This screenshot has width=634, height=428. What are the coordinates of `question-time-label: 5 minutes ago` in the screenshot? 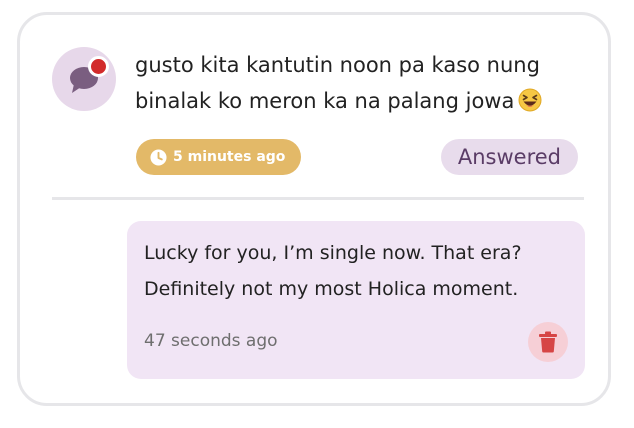 It's located at (229, 157).